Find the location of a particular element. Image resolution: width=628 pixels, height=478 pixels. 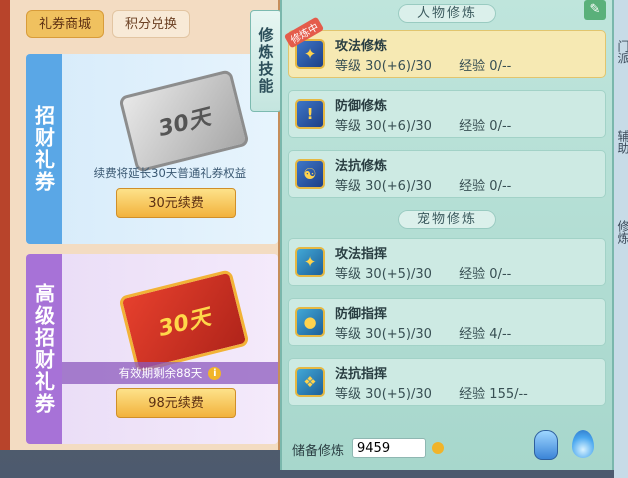

row-name: 法抗修炼 is located at coordinates (361, 166).